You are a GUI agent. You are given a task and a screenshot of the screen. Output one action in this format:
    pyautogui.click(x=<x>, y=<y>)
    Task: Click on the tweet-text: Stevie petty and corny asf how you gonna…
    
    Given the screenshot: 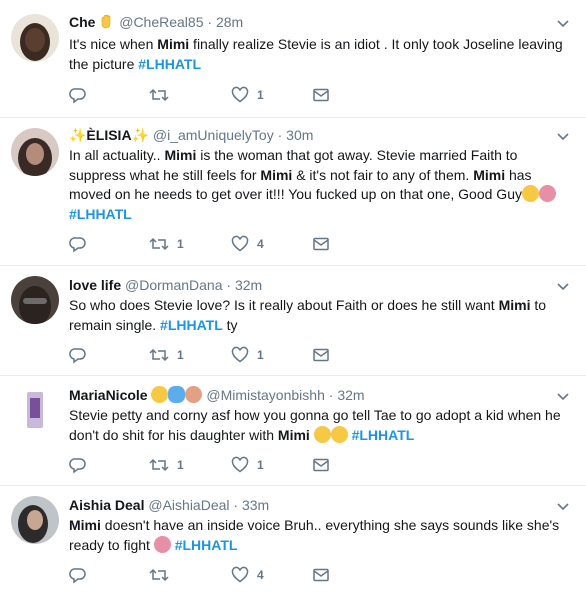 What is the action you would take?
    pyautogui.click(x=321, y=425)
    